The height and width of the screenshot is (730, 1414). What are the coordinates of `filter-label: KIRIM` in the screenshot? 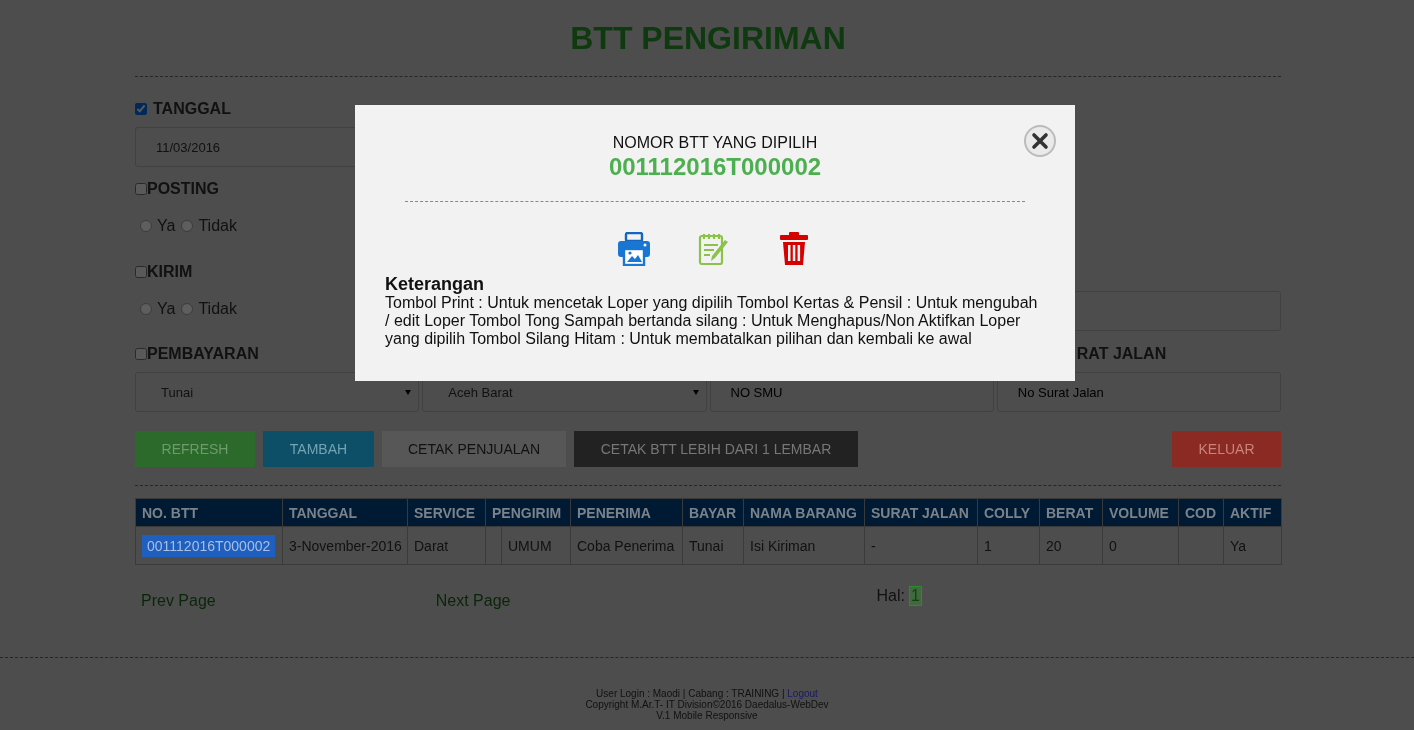 It's located at (170, 272).